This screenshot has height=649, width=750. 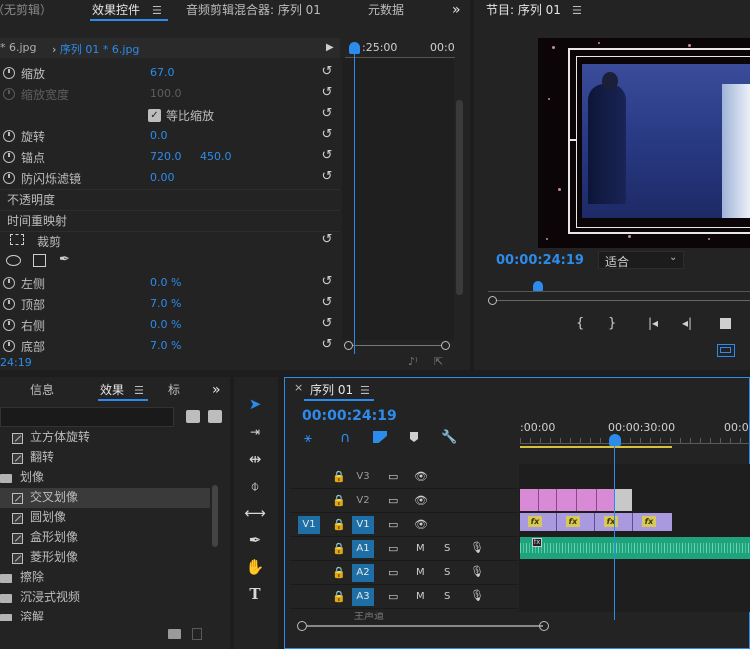 I want to click on mark-in-icon: {, so click(x=580, y=323).